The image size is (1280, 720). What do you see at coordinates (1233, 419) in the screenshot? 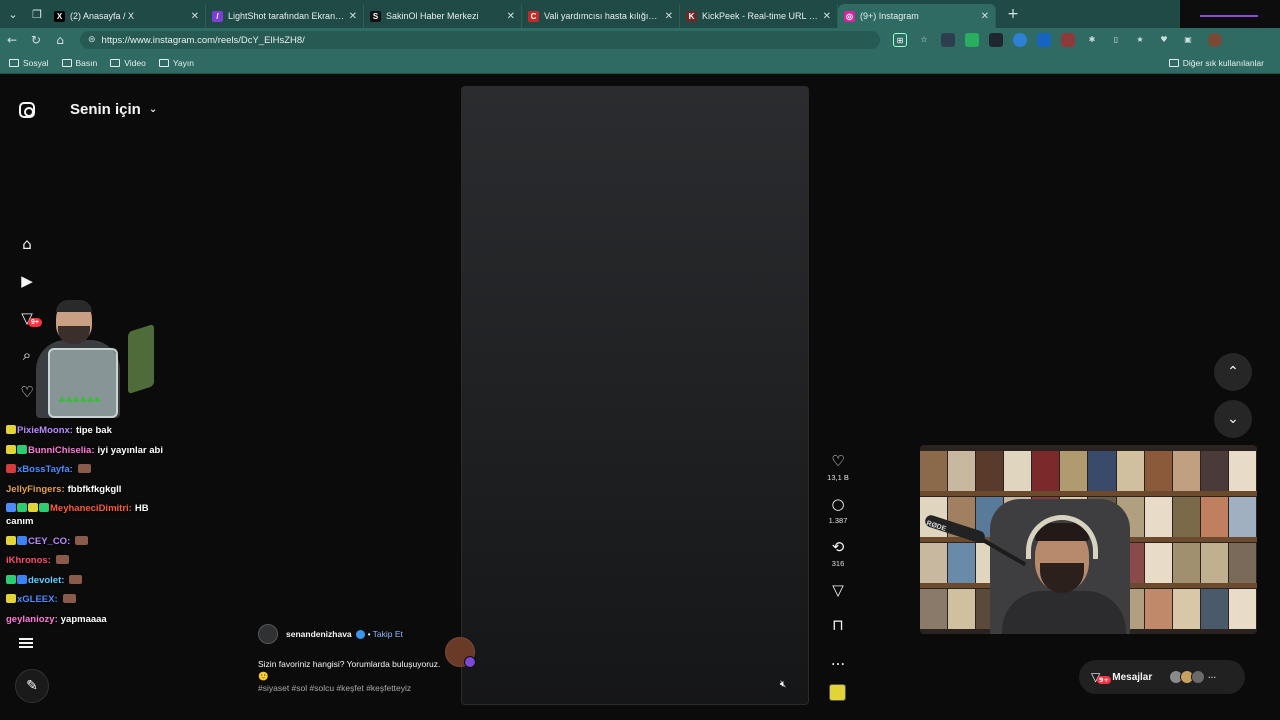
I see `next-reel-button: ⌄` at bounding box center [1233, 419].